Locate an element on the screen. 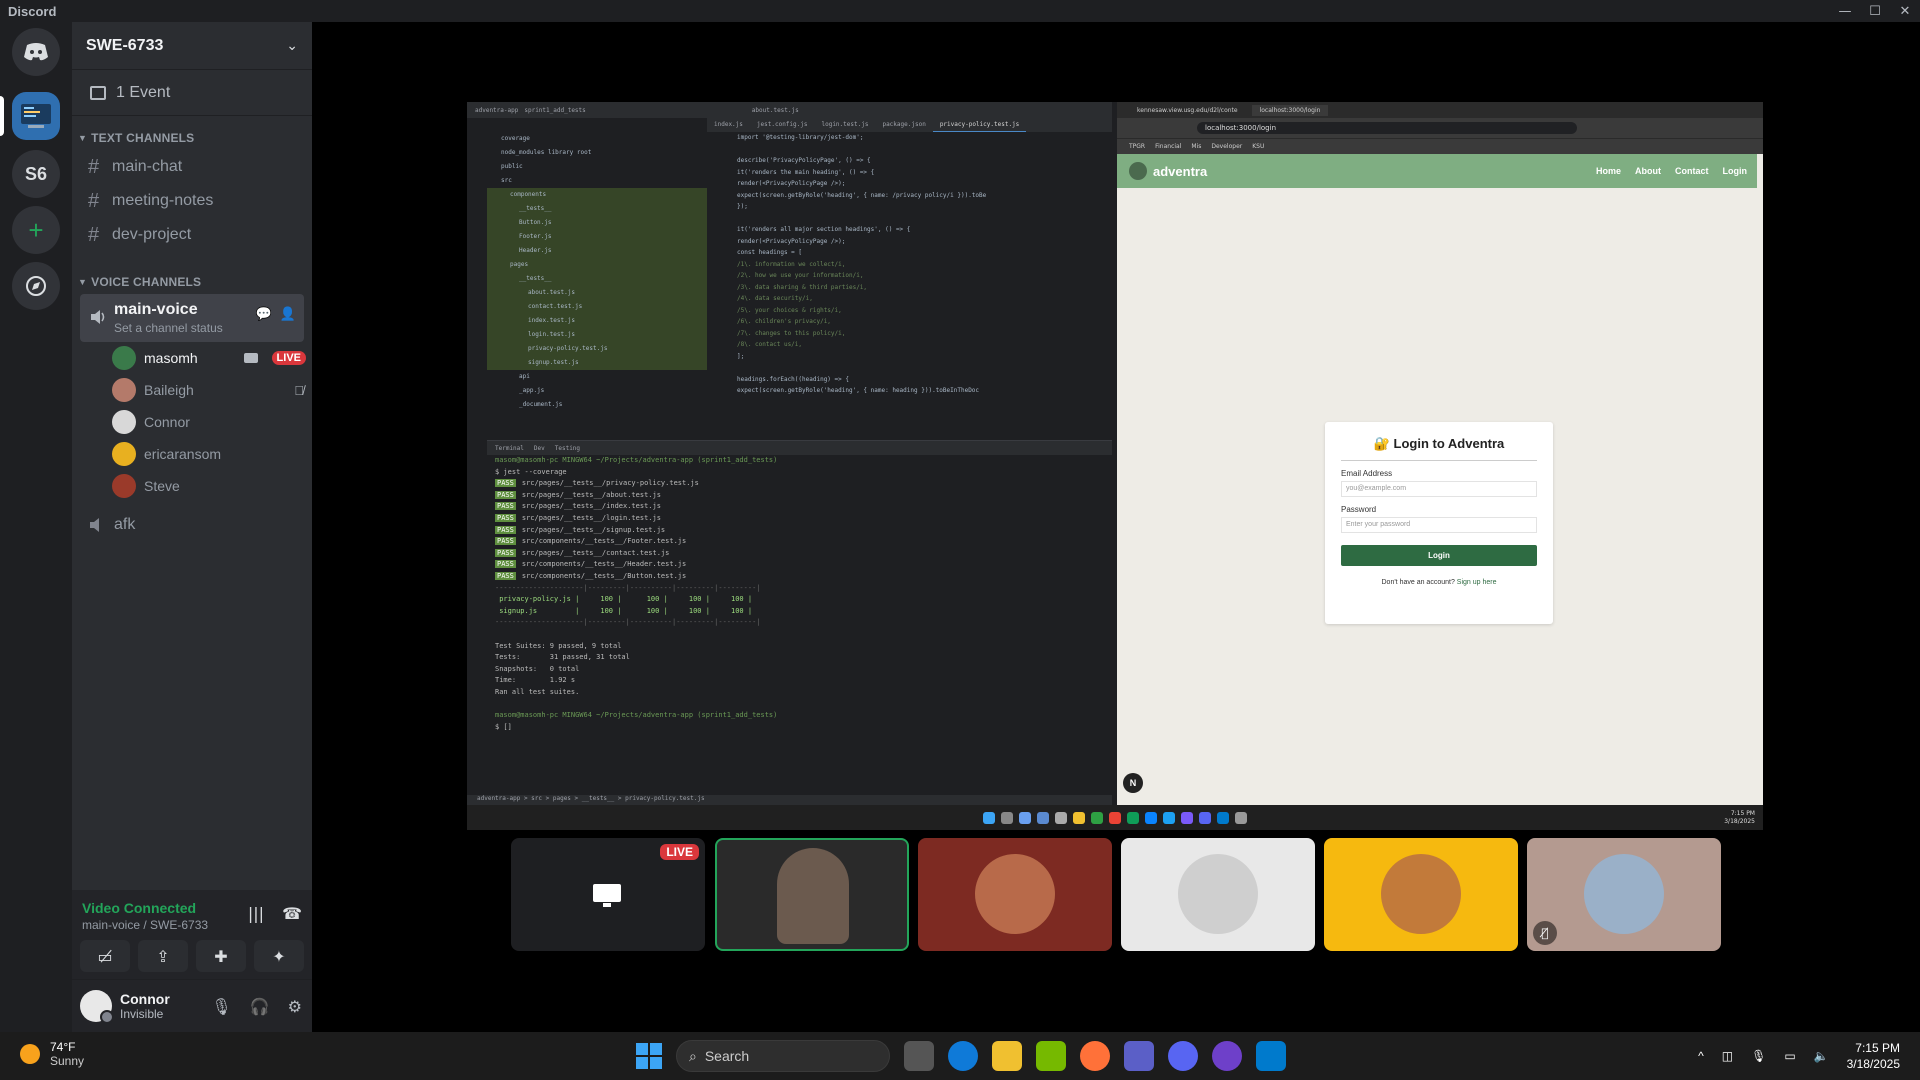 The height and width of the screenshot is (1080, 1920). test-file: src/pages/__tests__/about.test.js is located at coordinates (591, 494).